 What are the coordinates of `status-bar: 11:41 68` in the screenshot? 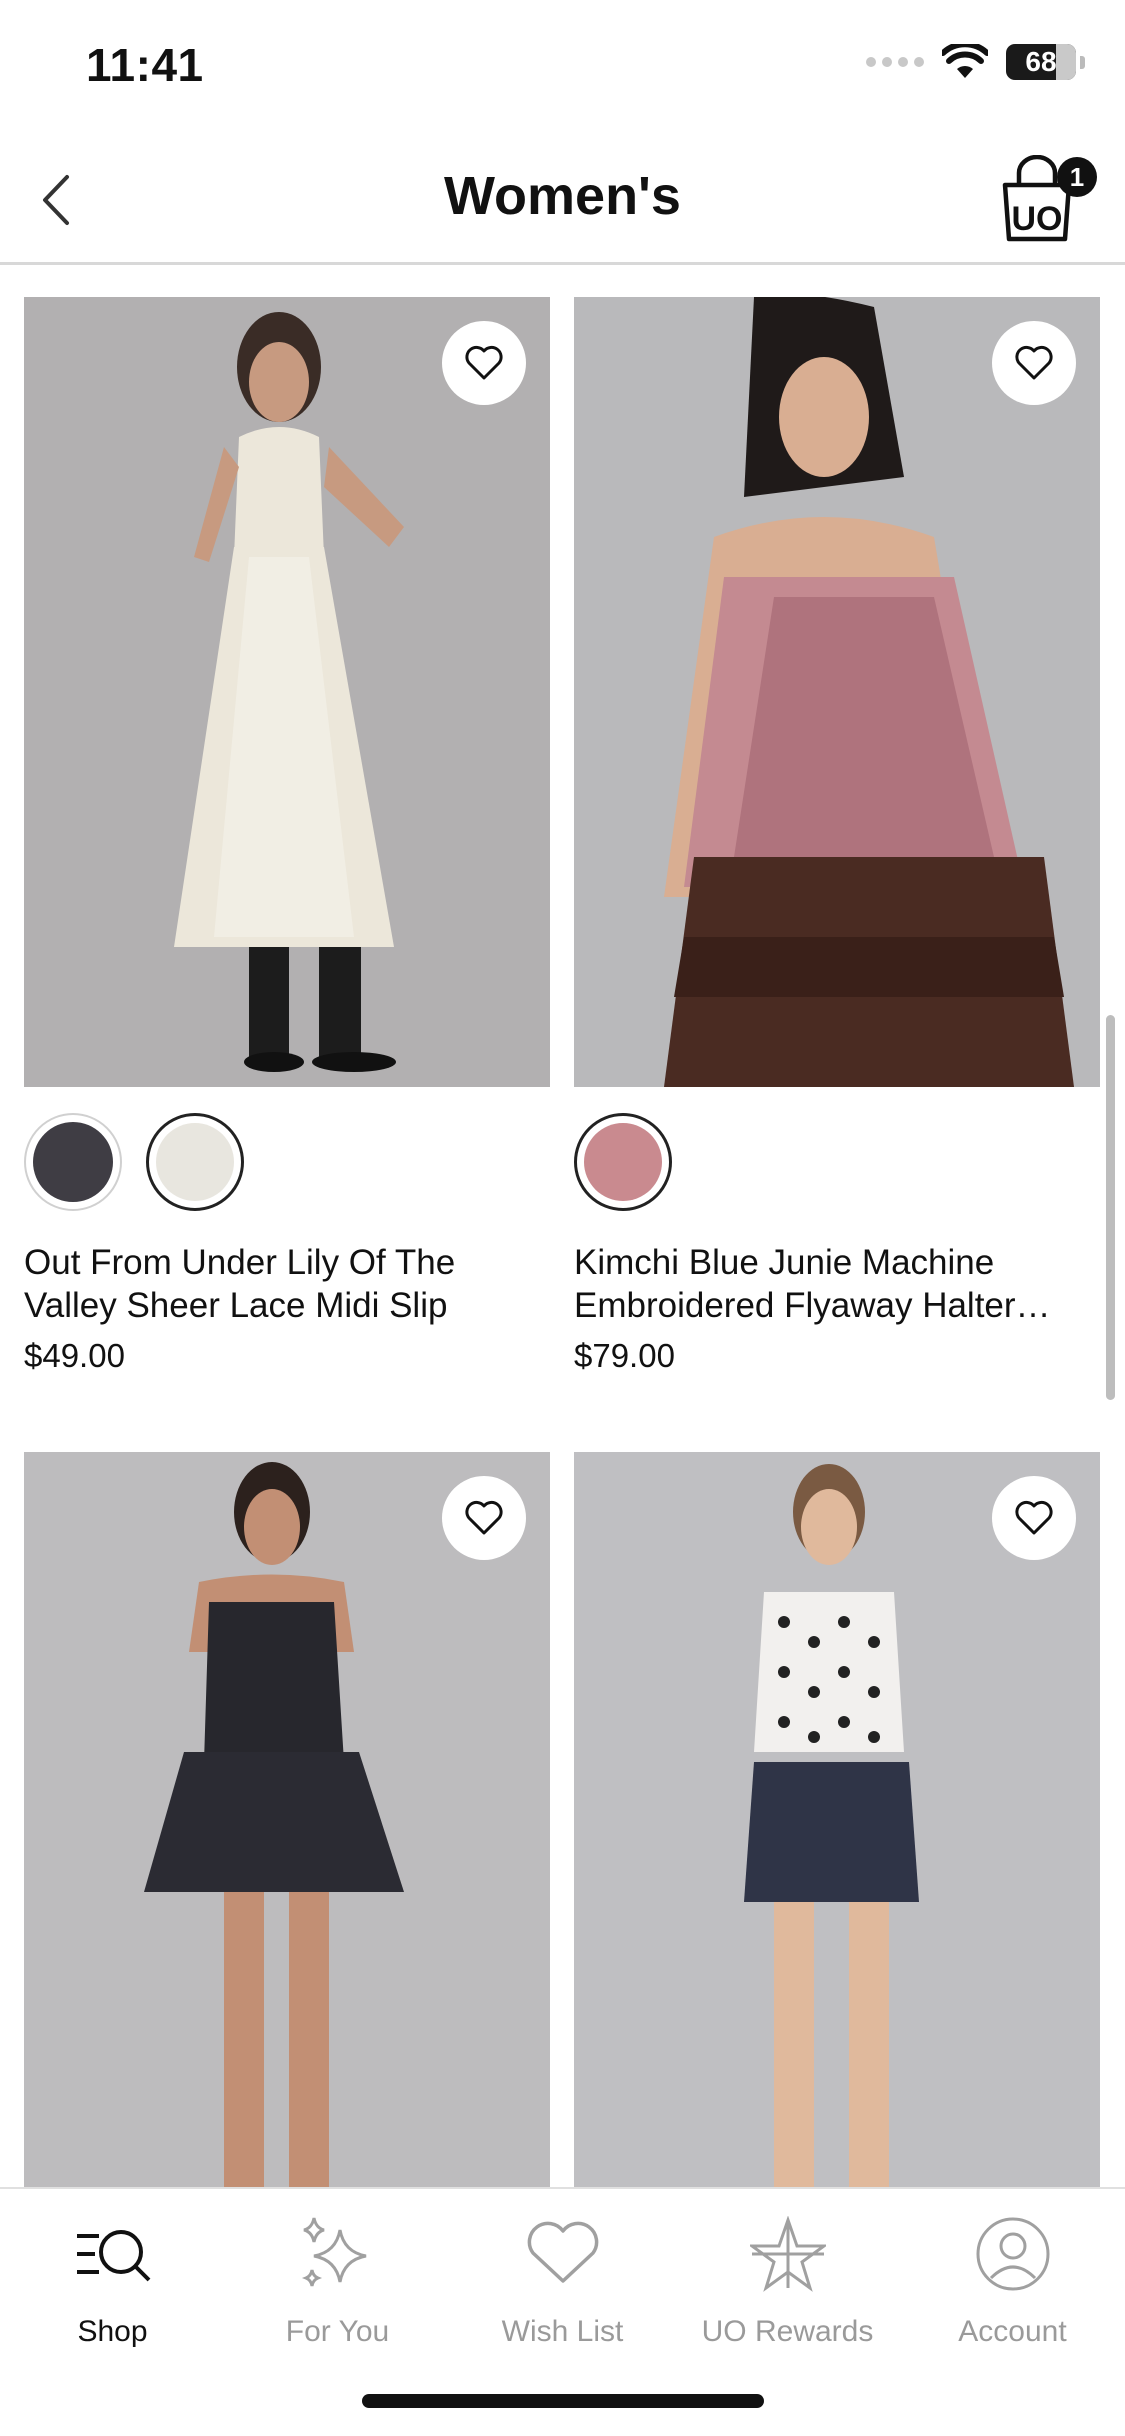 It's located at (562, 67).